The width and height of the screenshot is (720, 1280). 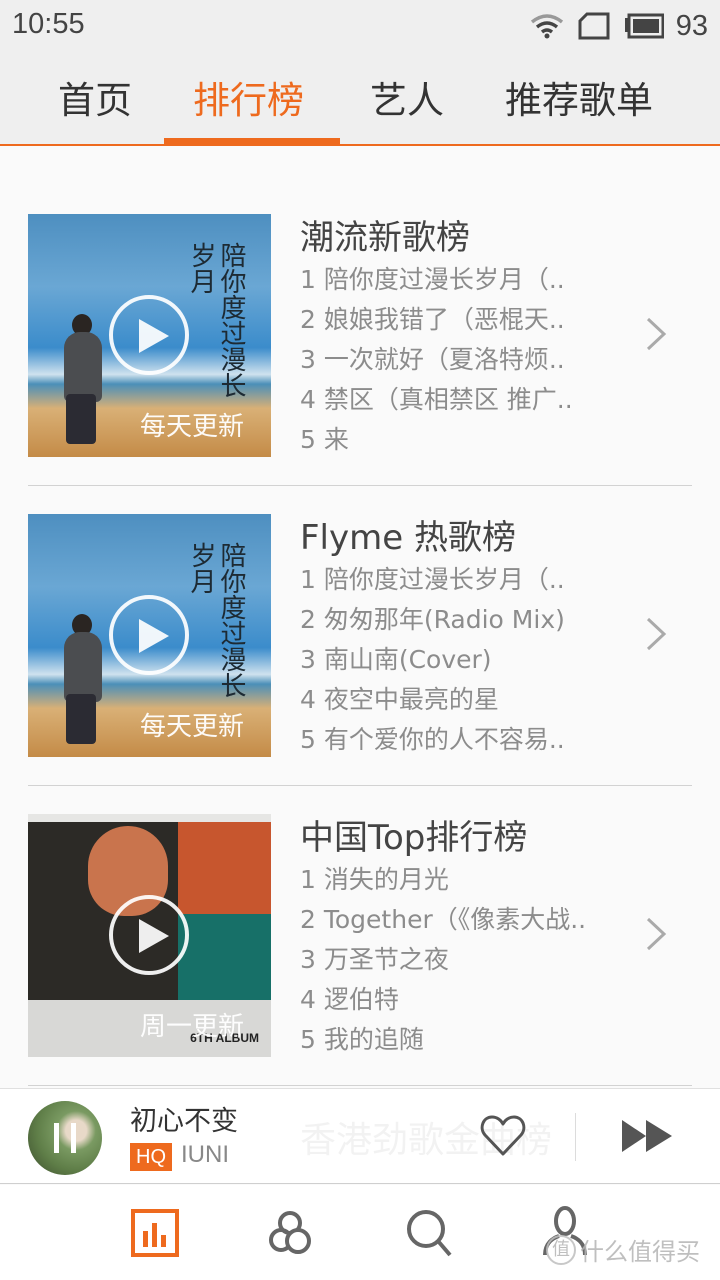 What do you see at coordinates (436, 399) in the screenshot?
I see `song-item: 4 禁区（真相禁区 推广..` at bounding box center [436, 399].